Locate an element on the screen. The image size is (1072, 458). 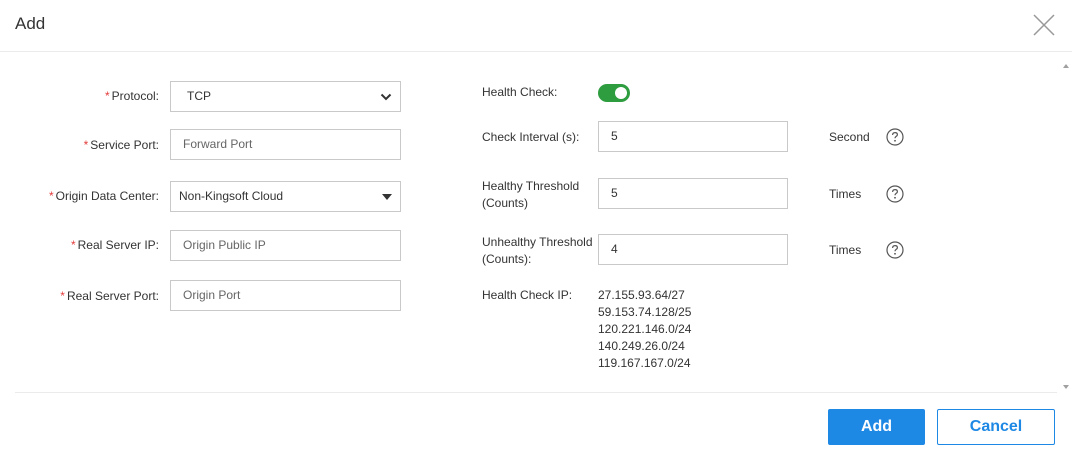
dialog-title: Add is located at coordinates (30, 23).